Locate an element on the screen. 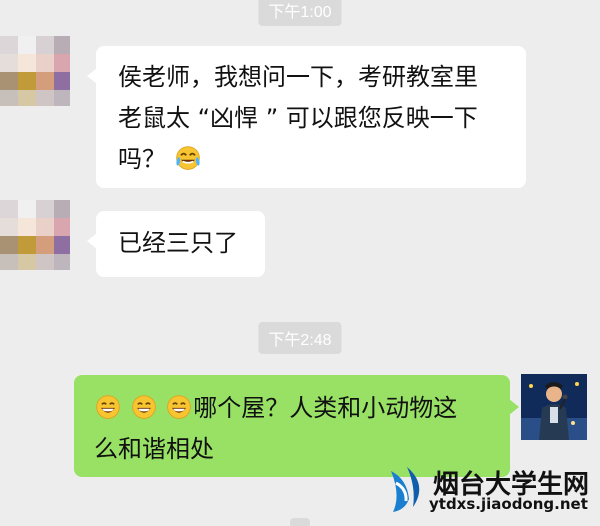  timestamp: 下午2:48 is located at coordinates (300, 338).